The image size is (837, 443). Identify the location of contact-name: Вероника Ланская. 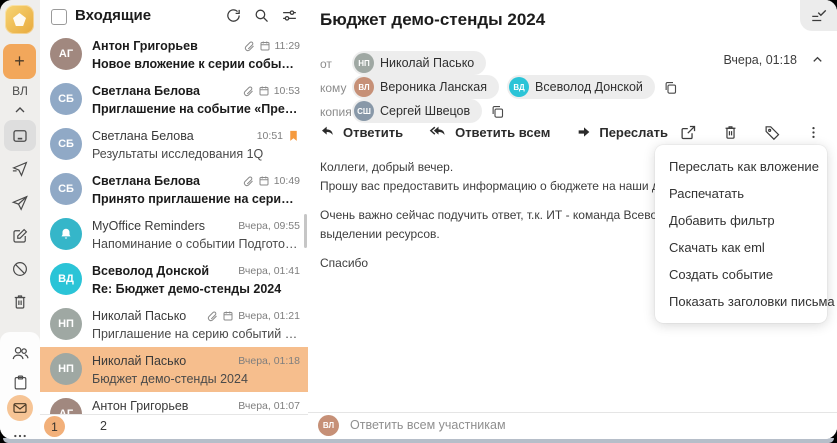
(434, 87).